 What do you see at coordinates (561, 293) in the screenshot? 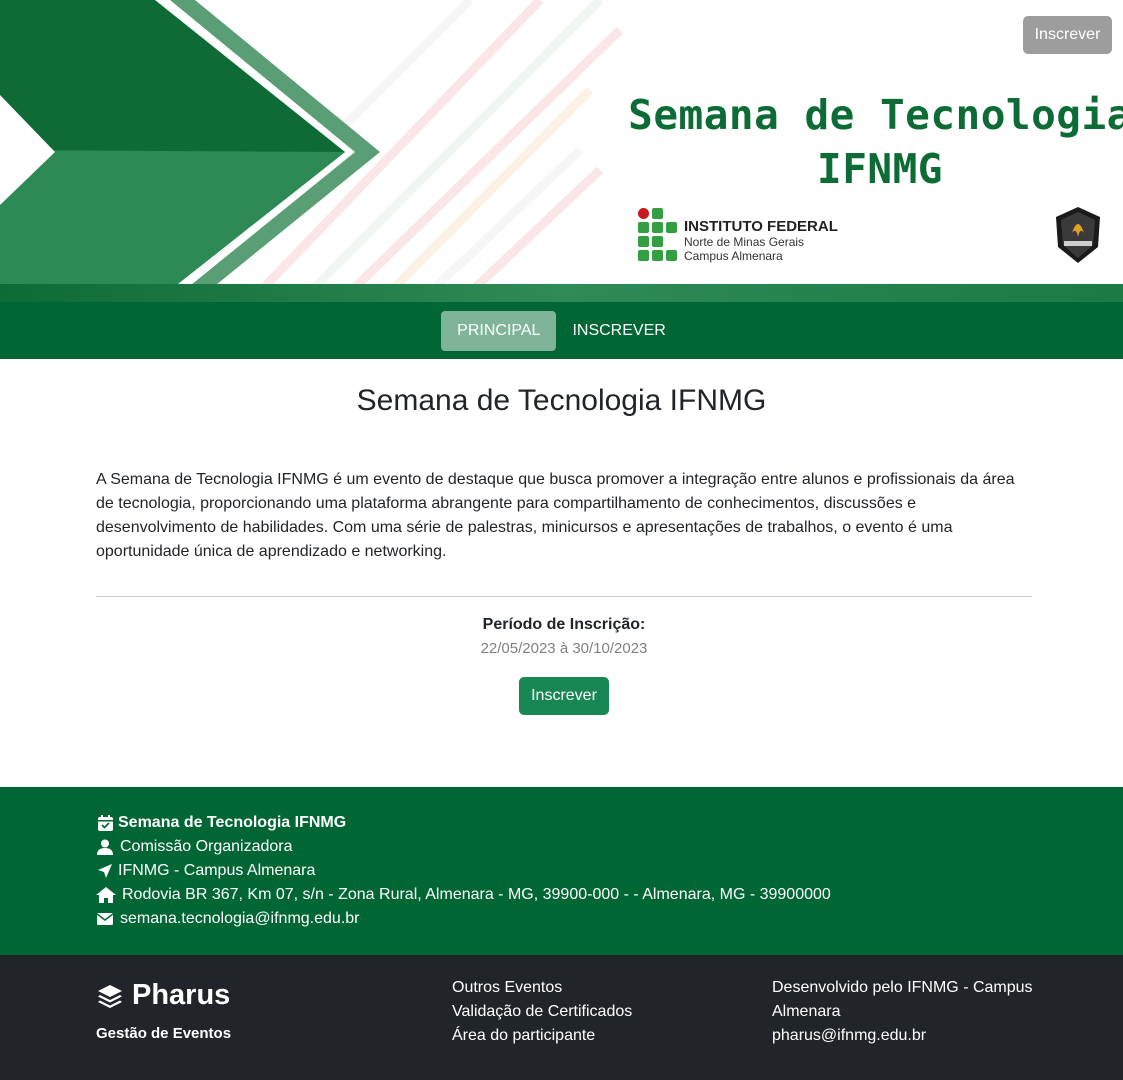
I see `banner-green-strip` at bounding box center [561, 293].